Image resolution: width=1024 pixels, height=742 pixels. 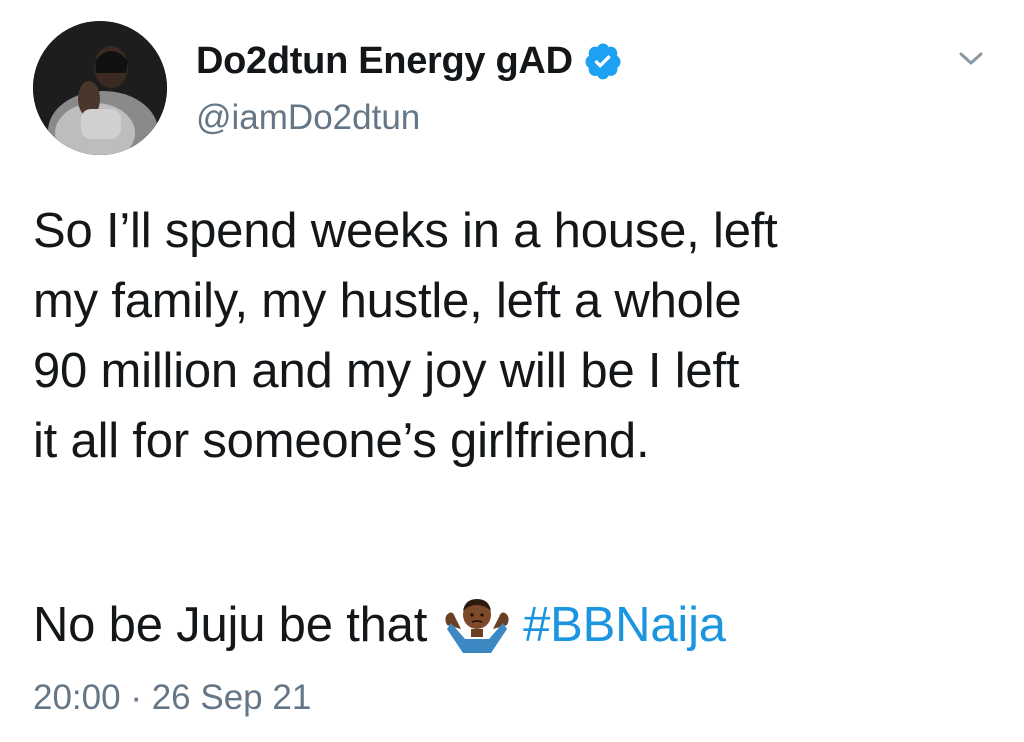 What do you see at coordinates (77, 697) in the screenshot?
I see `tweet-time: 20:00` at bounding box center [77, 697].